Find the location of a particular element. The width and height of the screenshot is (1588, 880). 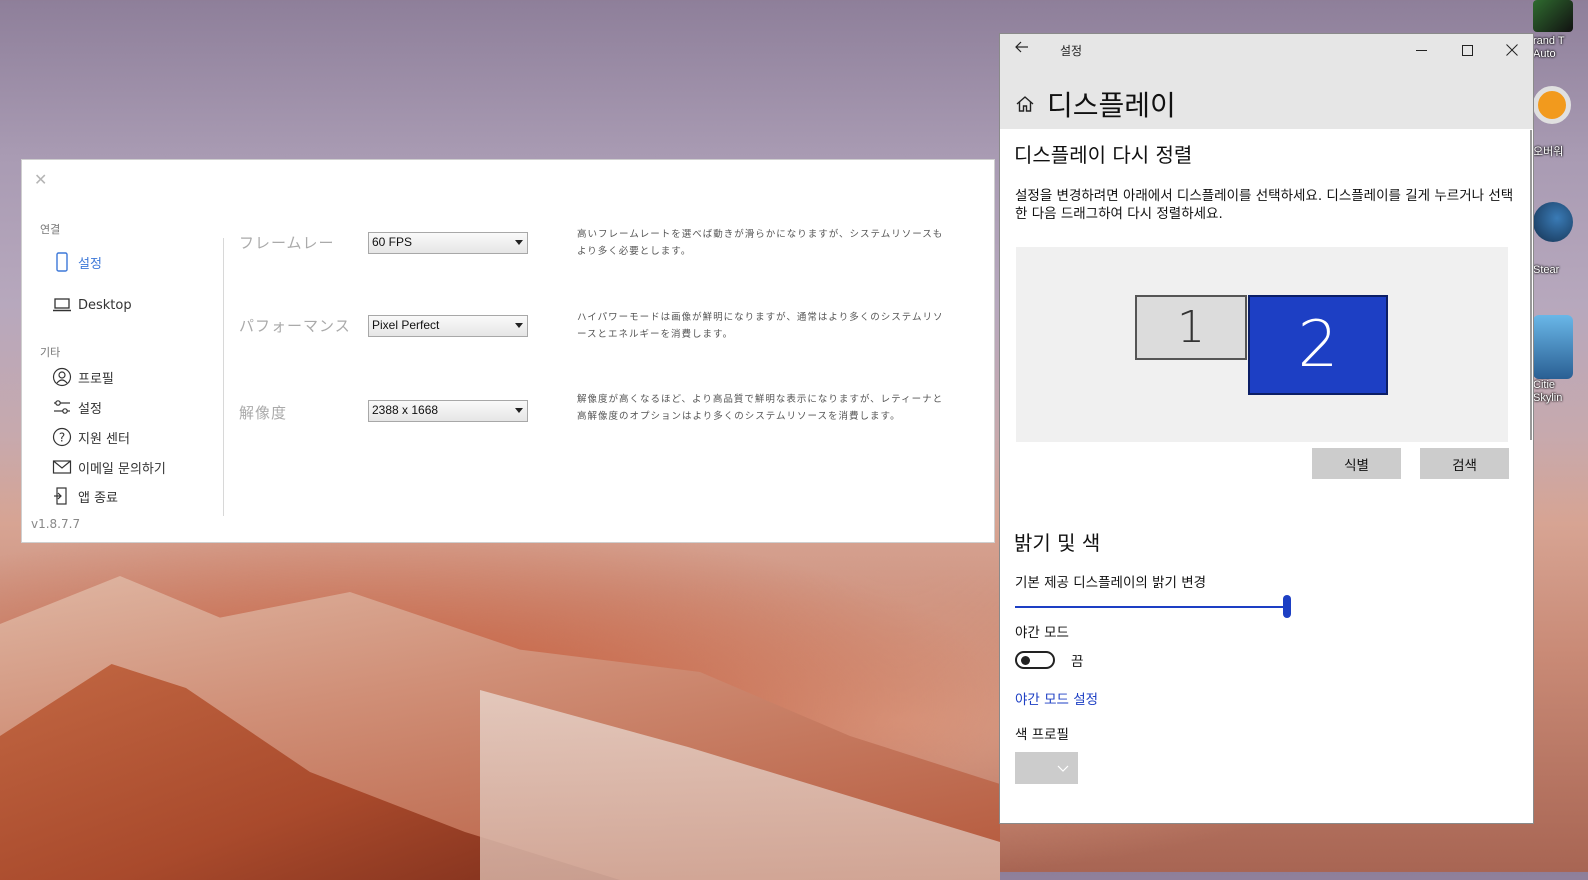

maximize-button is located at coordinates (1467, 50).